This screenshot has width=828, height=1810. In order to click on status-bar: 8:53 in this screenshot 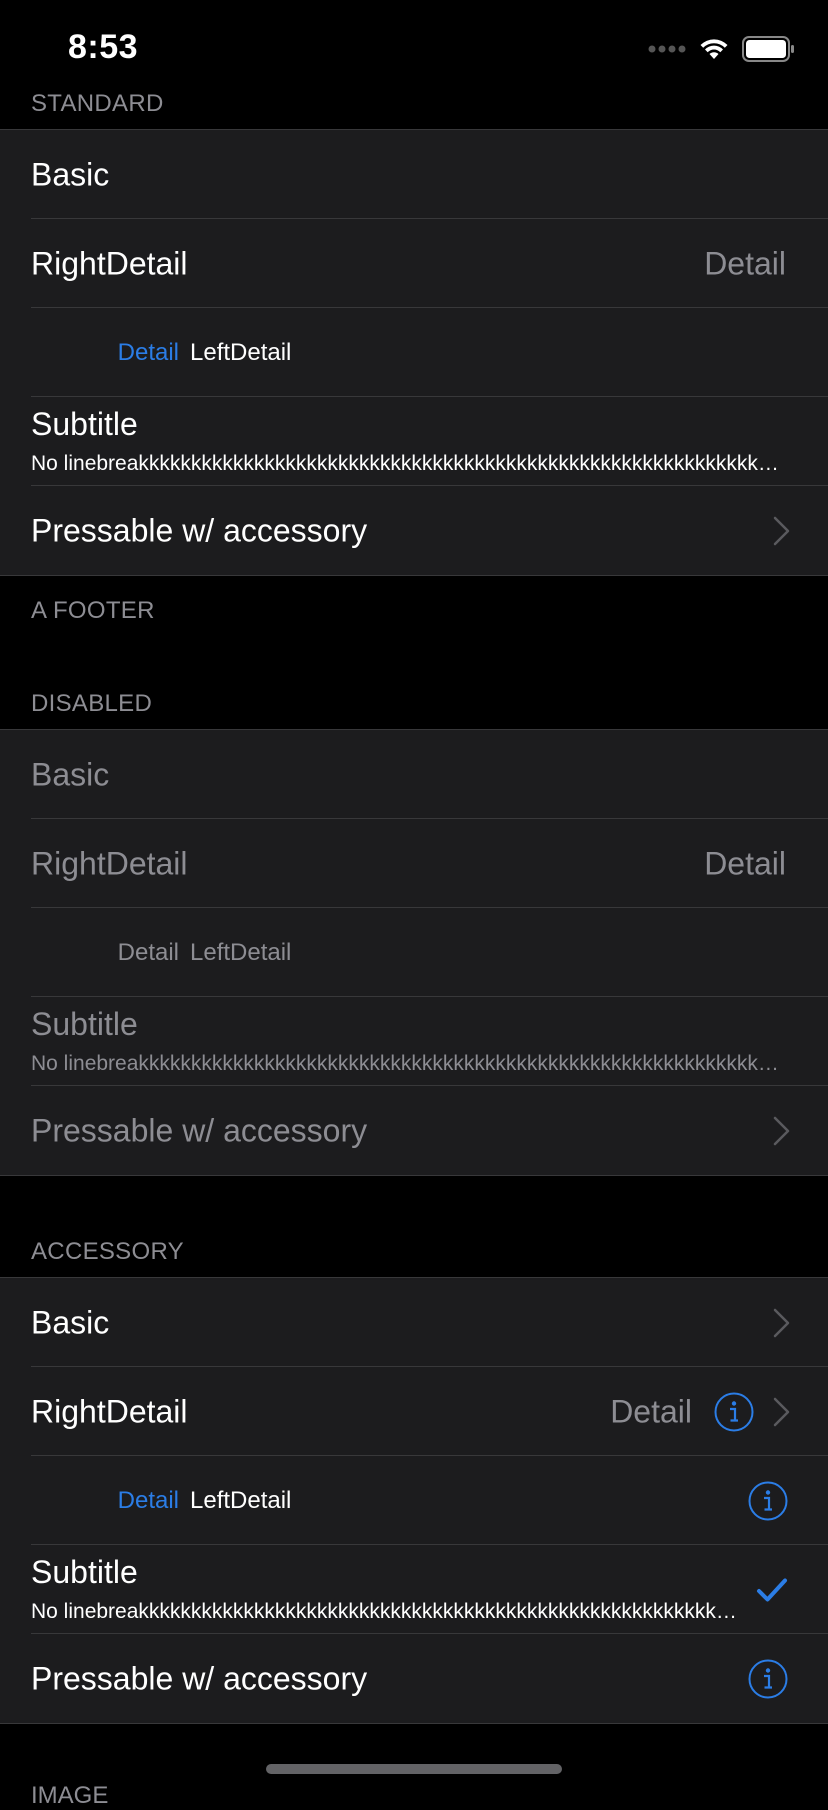, I will do `click(414, 48)`.